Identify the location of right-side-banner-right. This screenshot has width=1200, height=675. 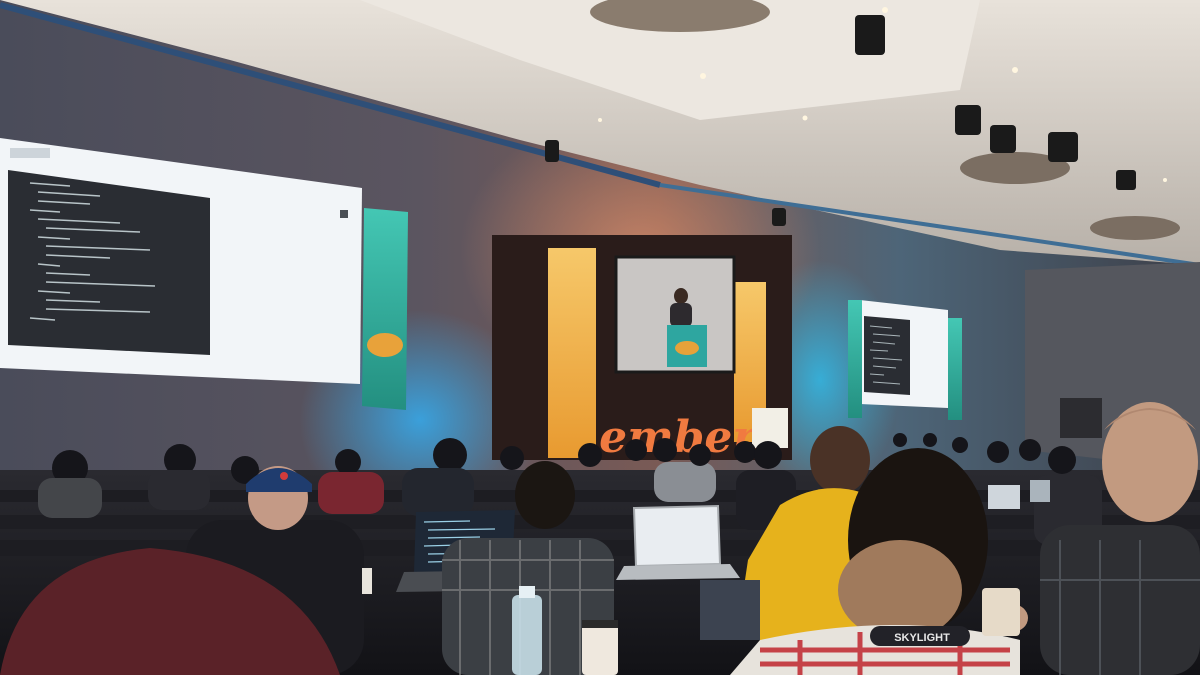
(955, 369).